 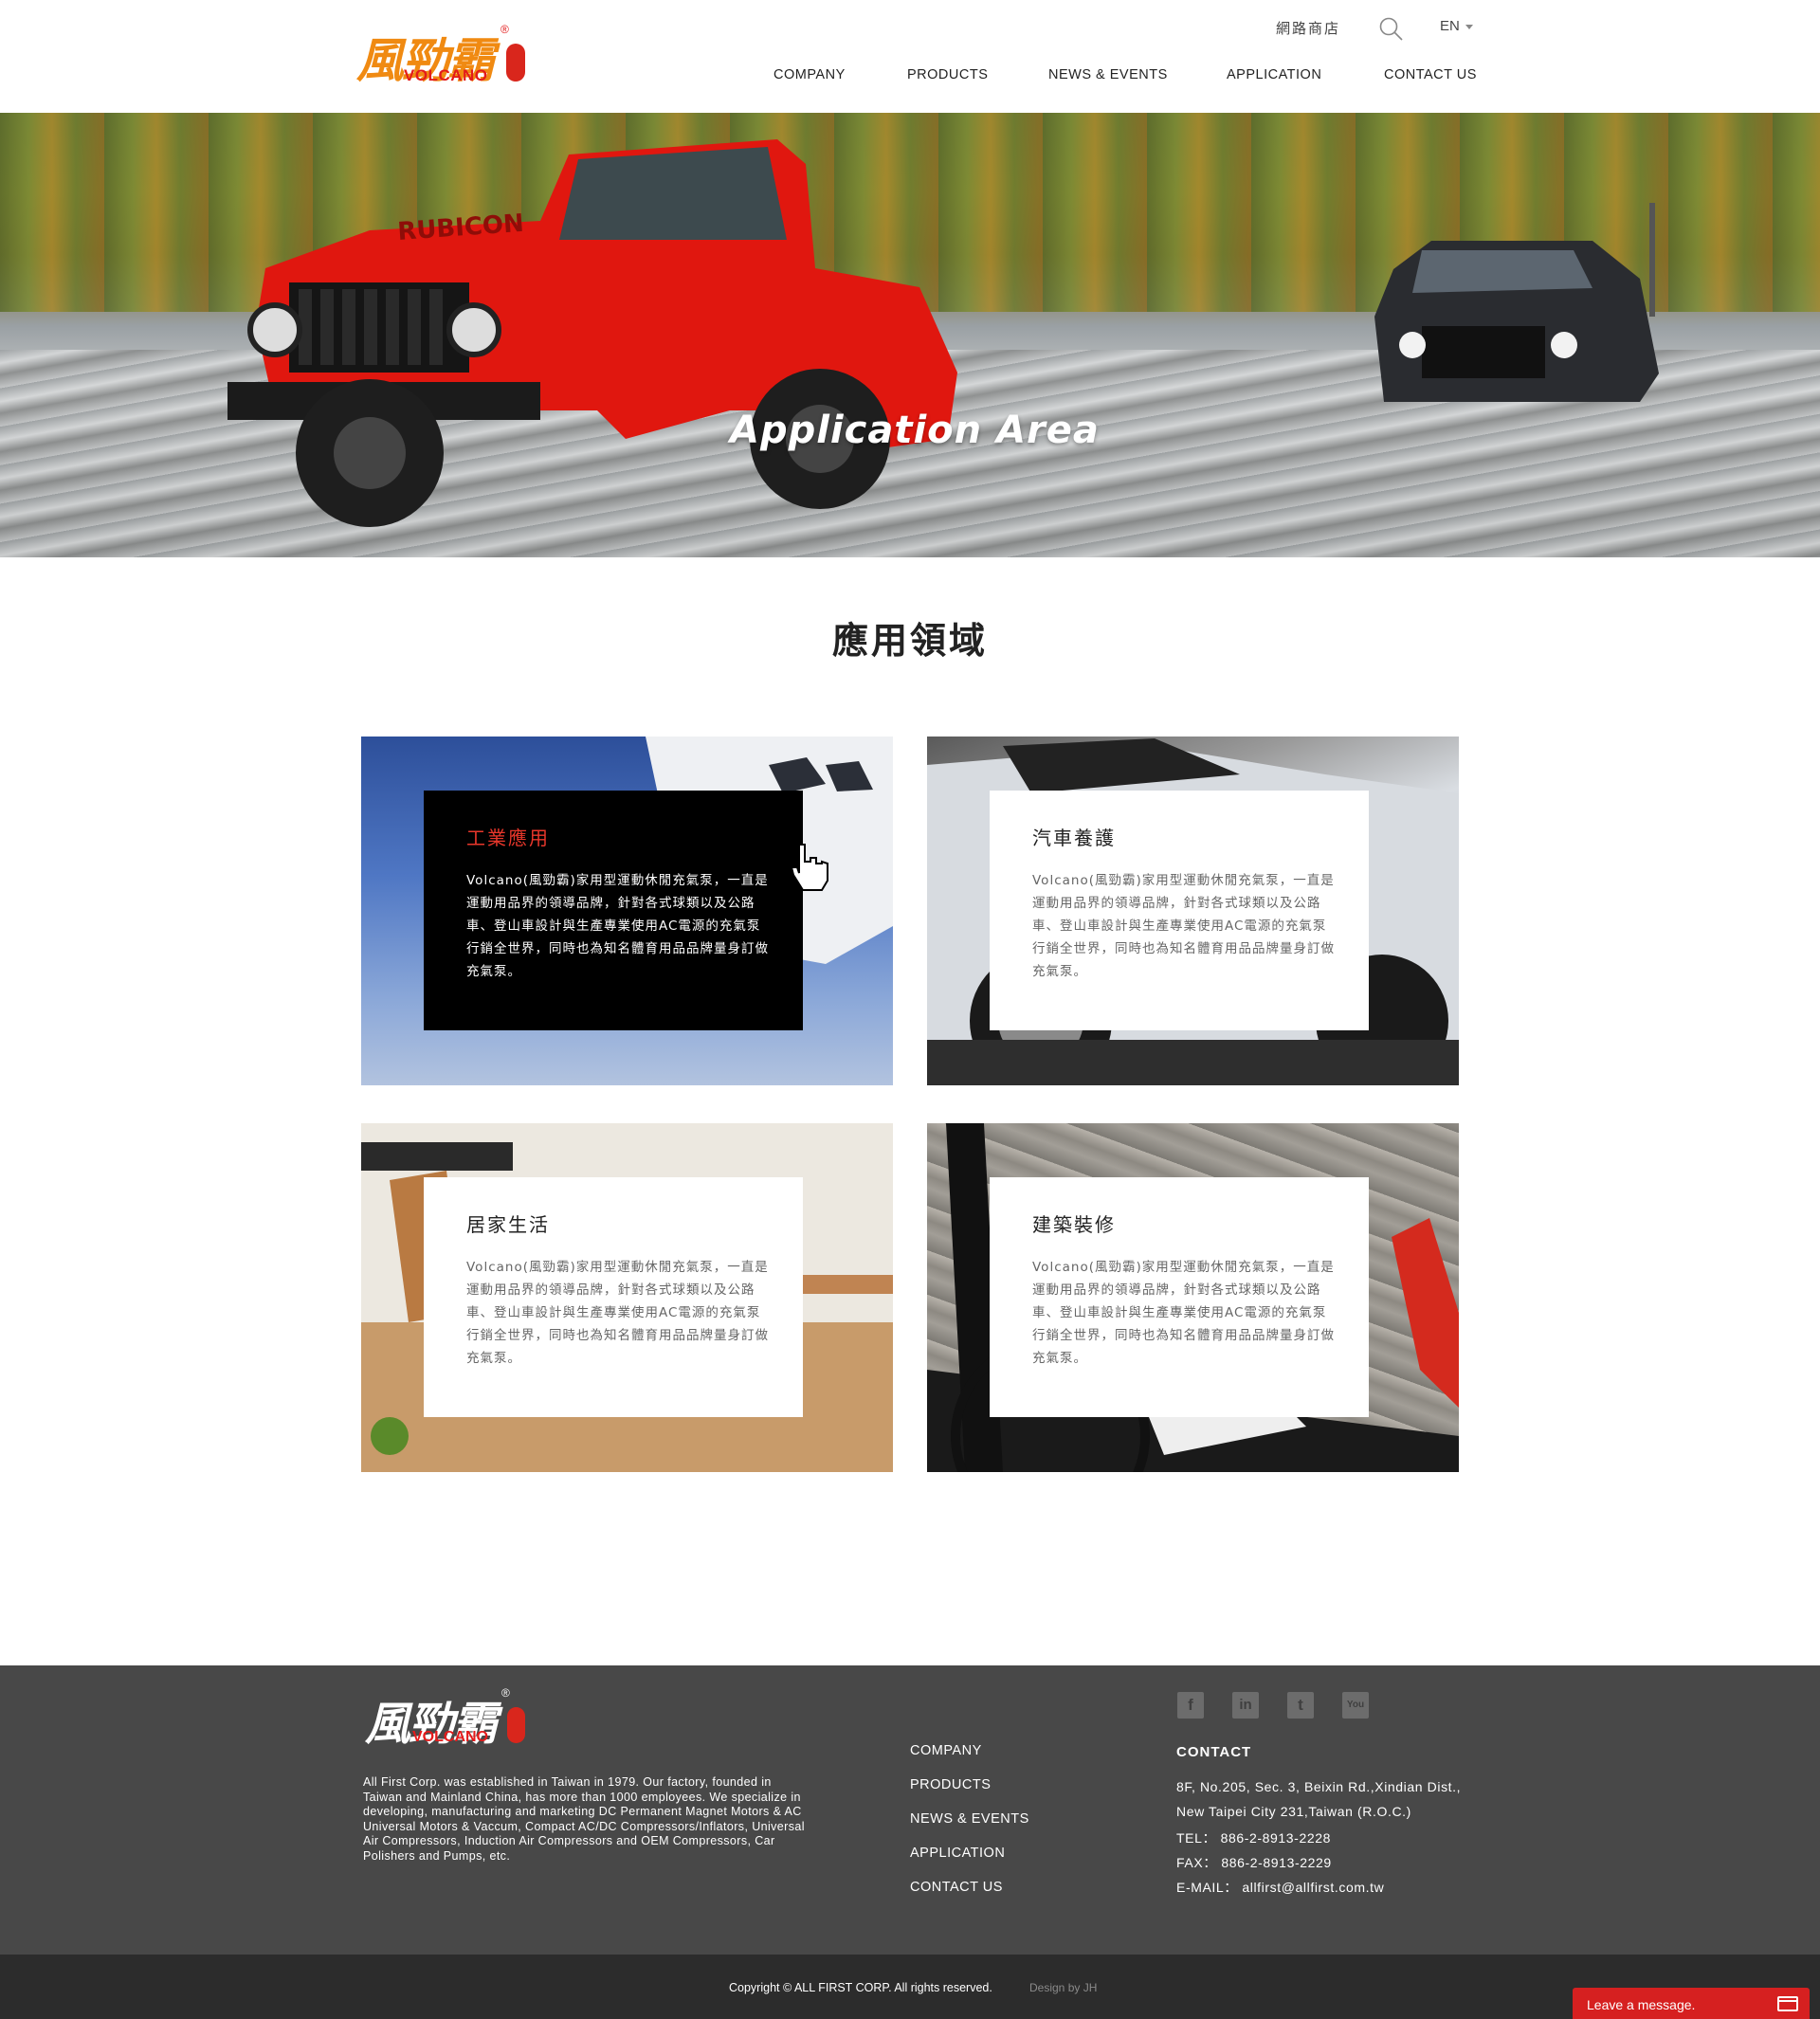 I want to click on nav-products: PRODUCTS, so click(x=947, y=74).